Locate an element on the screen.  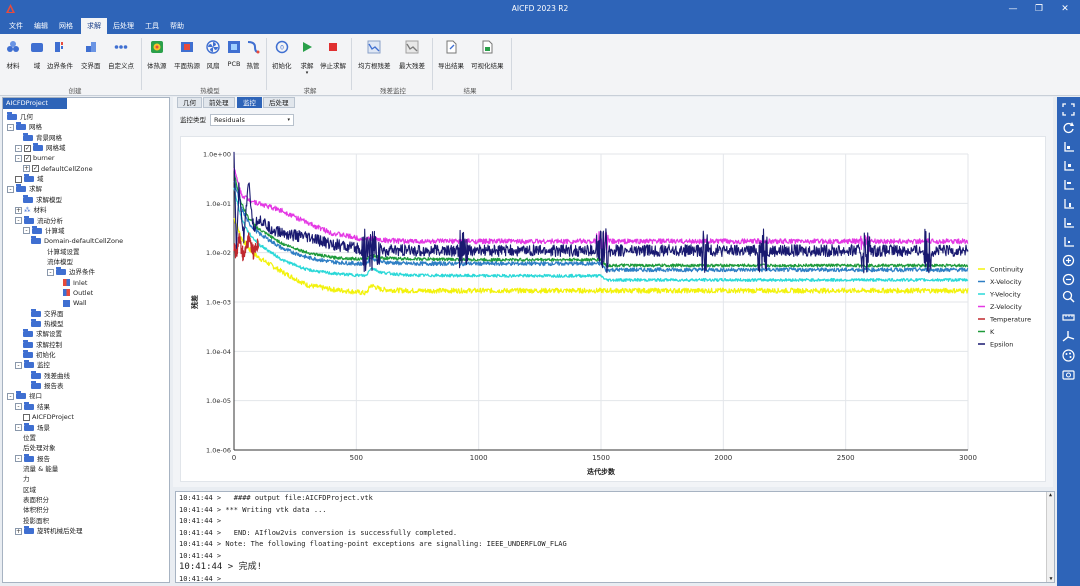
tree-node-13: 计算域设置 is located at coordinates (63, 252).